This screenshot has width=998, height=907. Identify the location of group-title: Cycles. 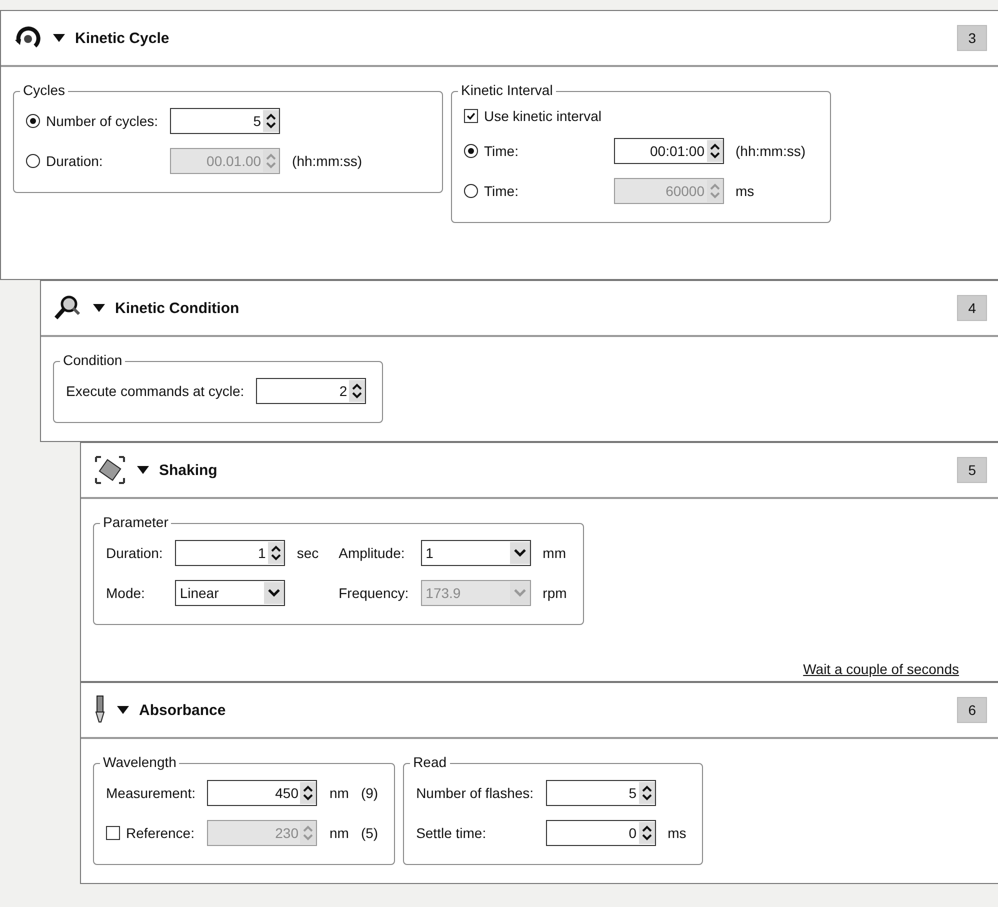
(44, 90).